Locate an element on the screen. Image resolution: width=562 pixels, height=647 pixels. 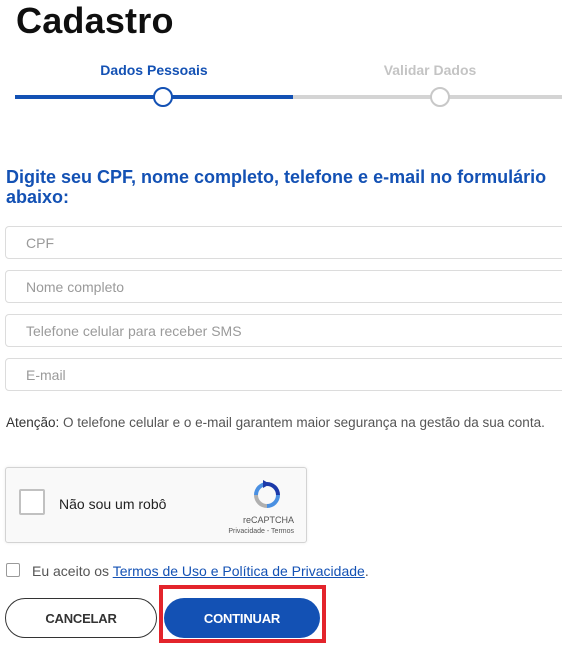
recaptcha-links: Privacidade - Termos is located at coordinates (261, 531).